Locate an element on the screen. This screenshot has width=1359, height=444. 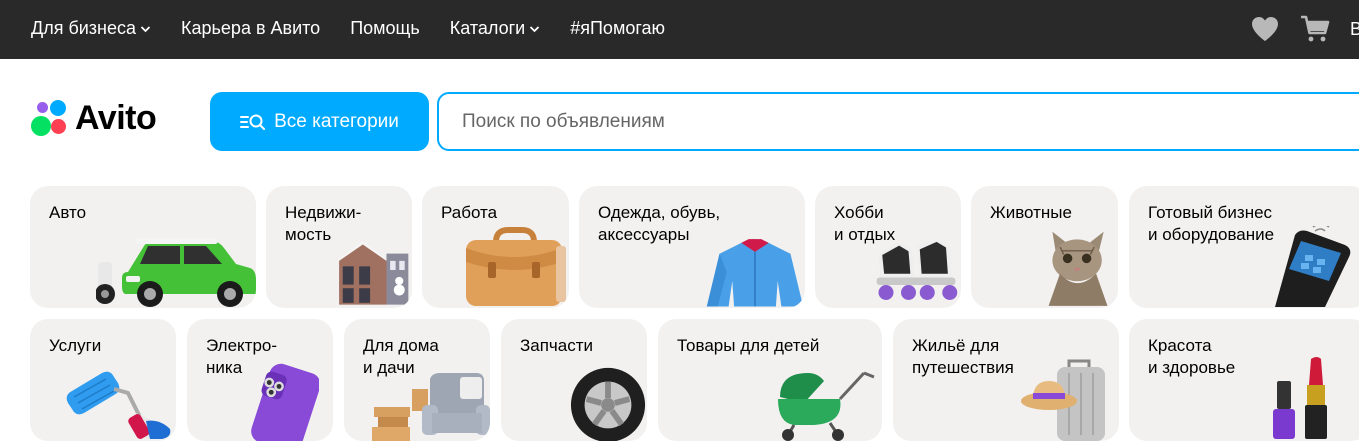
category-card-home-garden: Для дома и дачи is located at coordinates (417, 380).